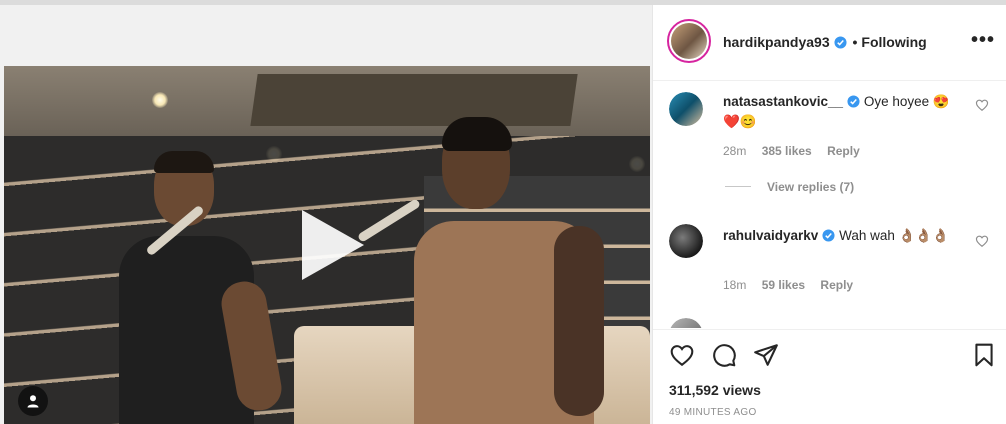 The image size is (1006, 424). What do you see at coordinates (579, 321) in the screenshot?
I see `video-person-right-arm` at bounding box center [579, 321].